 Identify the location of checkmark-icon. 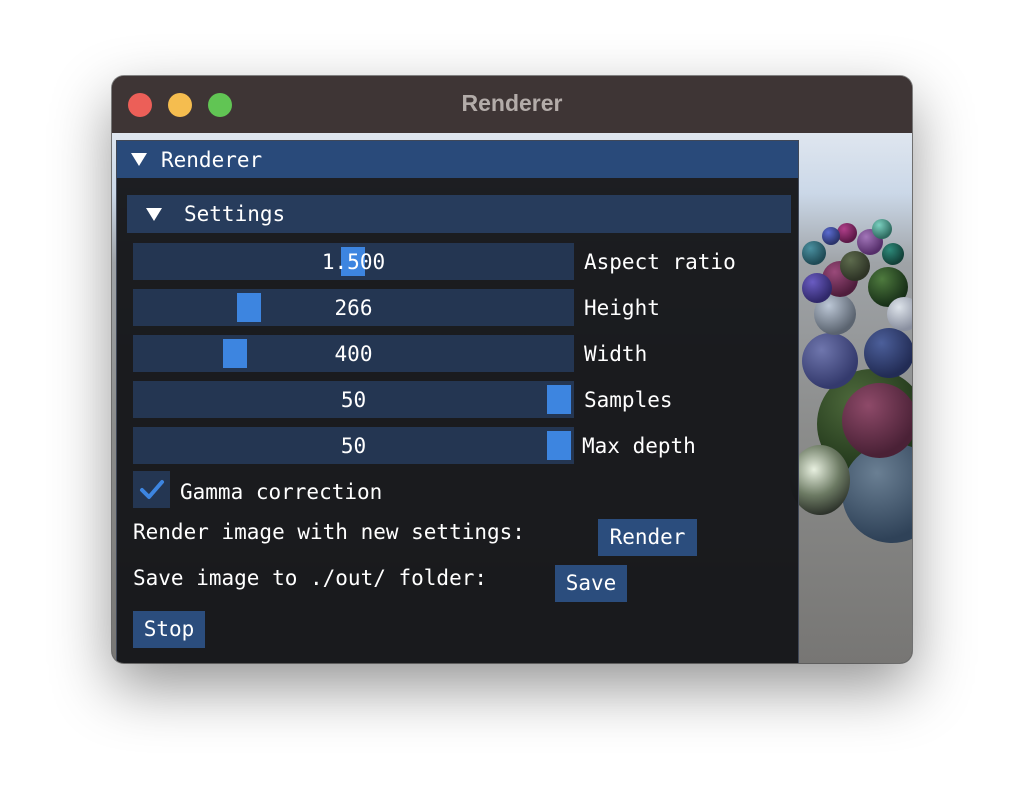
(152, 489).